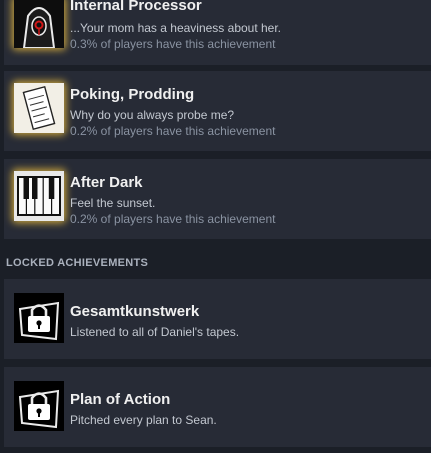 The height and width of the screenshot is (453, 431). Describe the element at coordinates (39, 196) in the screenshot. I see `piano-keys-icon` at that location.